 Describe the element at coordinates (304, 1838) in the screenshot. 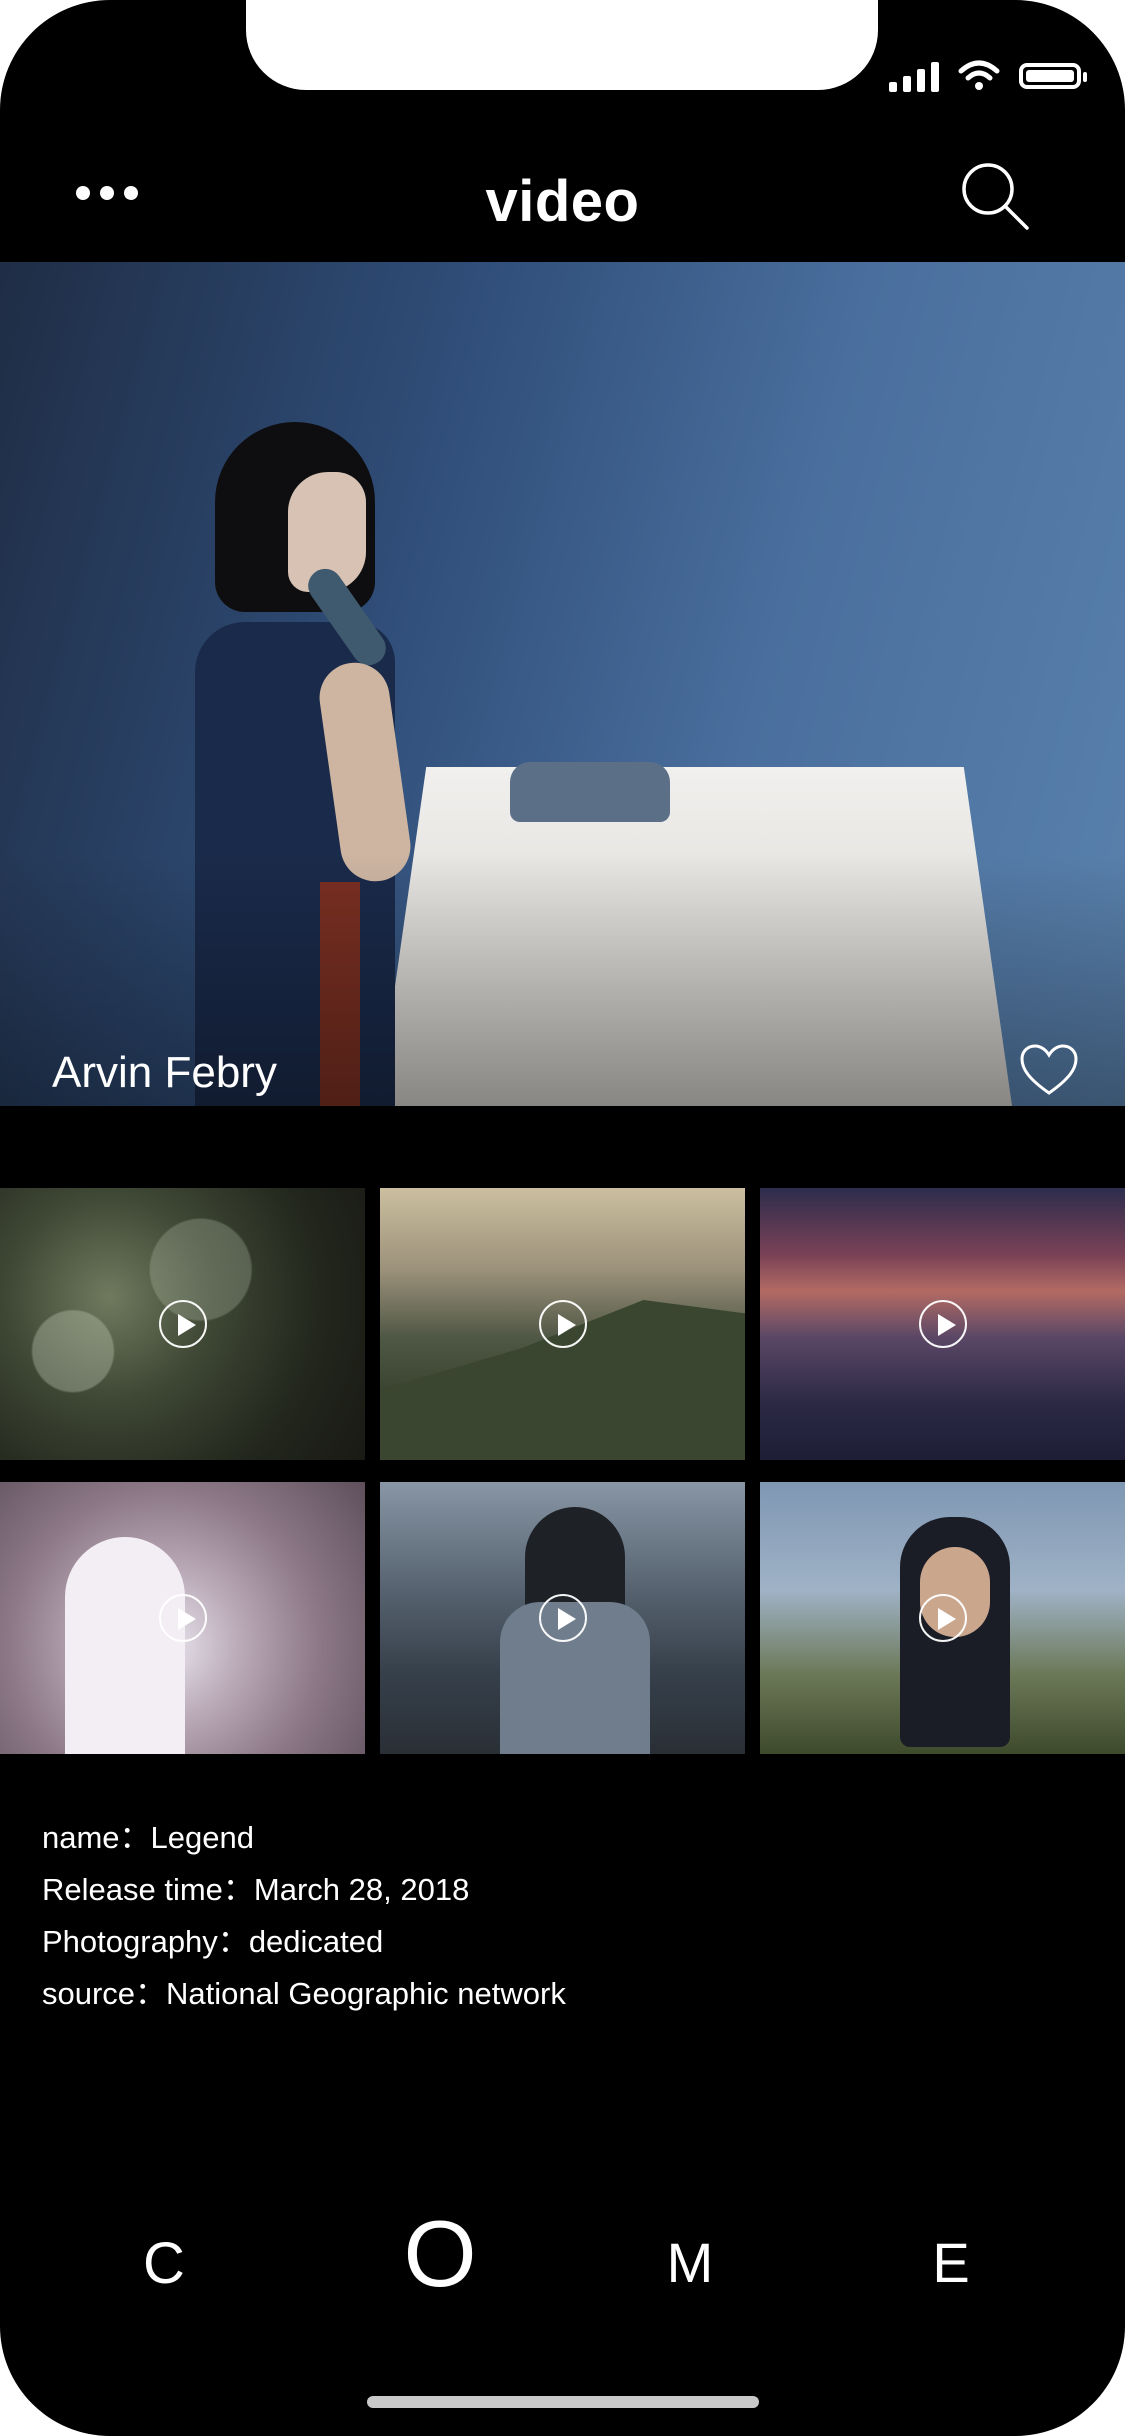

I see `info-name-row: name：Legend` at that location.